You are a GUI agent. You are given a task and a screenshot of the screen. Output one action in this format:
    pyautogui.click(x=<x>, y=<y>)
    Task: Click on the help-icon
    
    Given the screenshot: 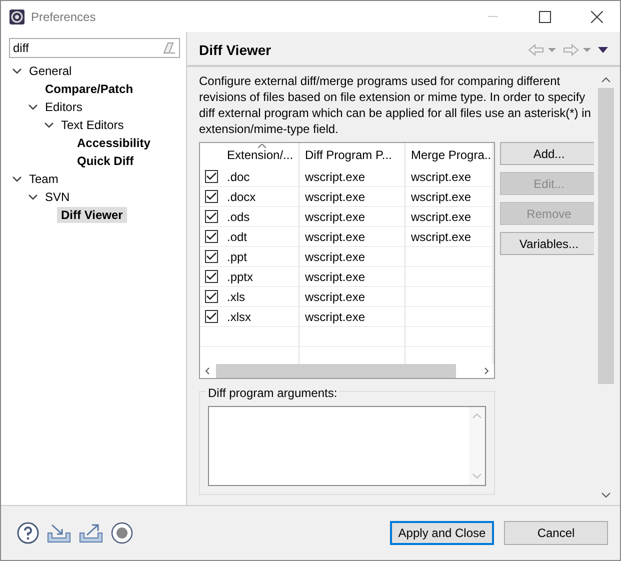 What is the action you would take?
    pyautogui.click(x=28, y=533)
    